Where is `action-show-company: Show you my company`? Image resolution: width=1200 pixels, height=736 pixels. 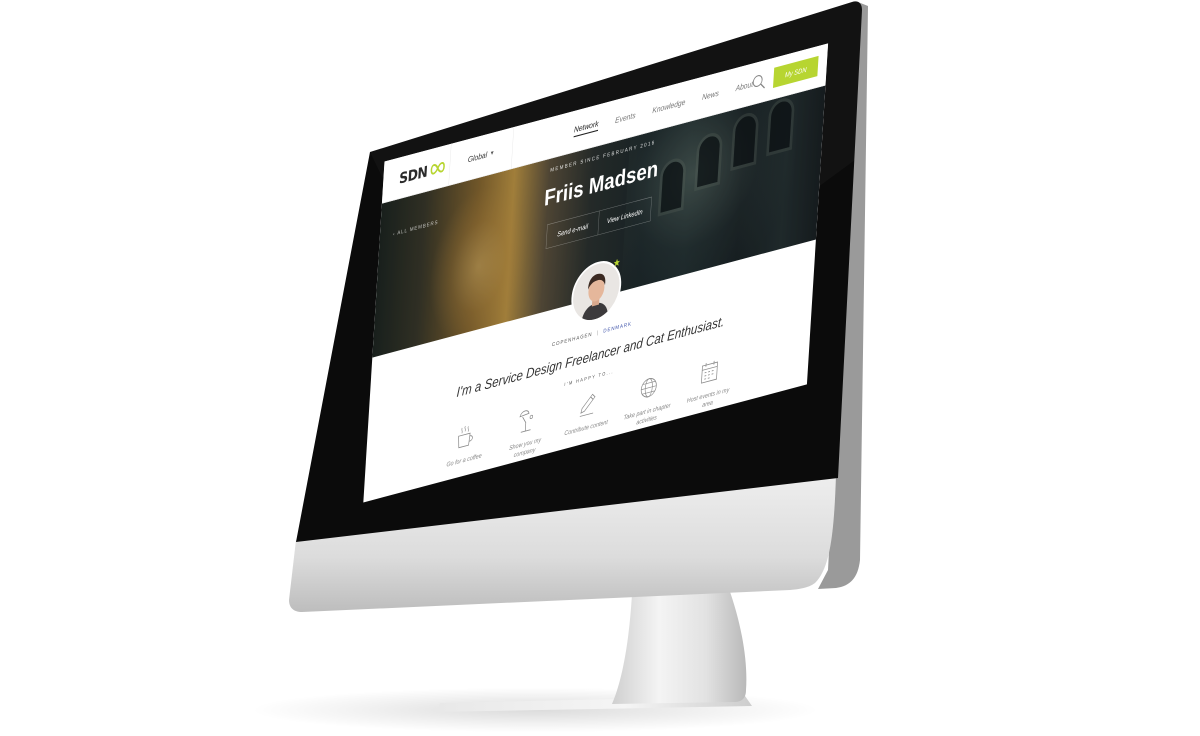
action-show-company: Show you my company is located at coordinates (526, 431).